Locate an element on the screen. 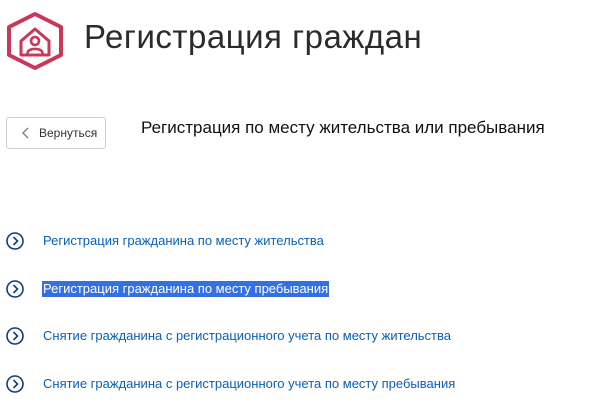 Image resolution: width=600 pixels, height=406 pixels. back-button: Вернуться is located at coordinates (56, 133).